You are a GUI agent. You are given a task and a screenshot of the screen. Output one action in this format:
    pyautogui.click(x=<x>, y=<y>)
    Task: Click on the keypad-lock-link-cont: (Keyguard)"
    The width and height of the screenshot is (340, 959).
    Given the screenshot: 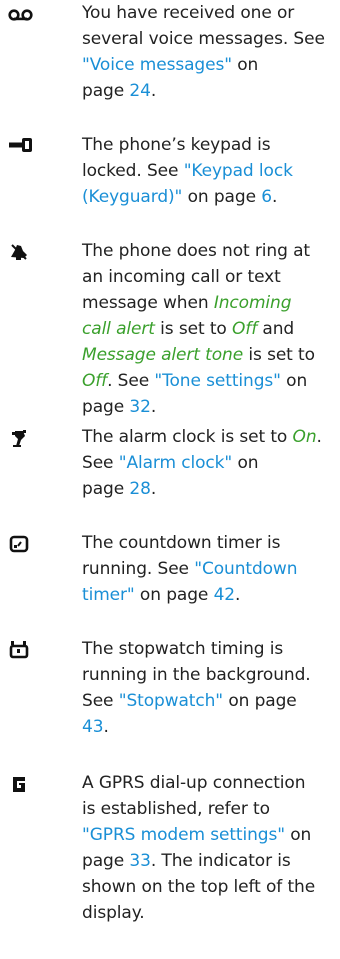 What is the action you would take?
    pyautogui.click(x=132, y=197)
    